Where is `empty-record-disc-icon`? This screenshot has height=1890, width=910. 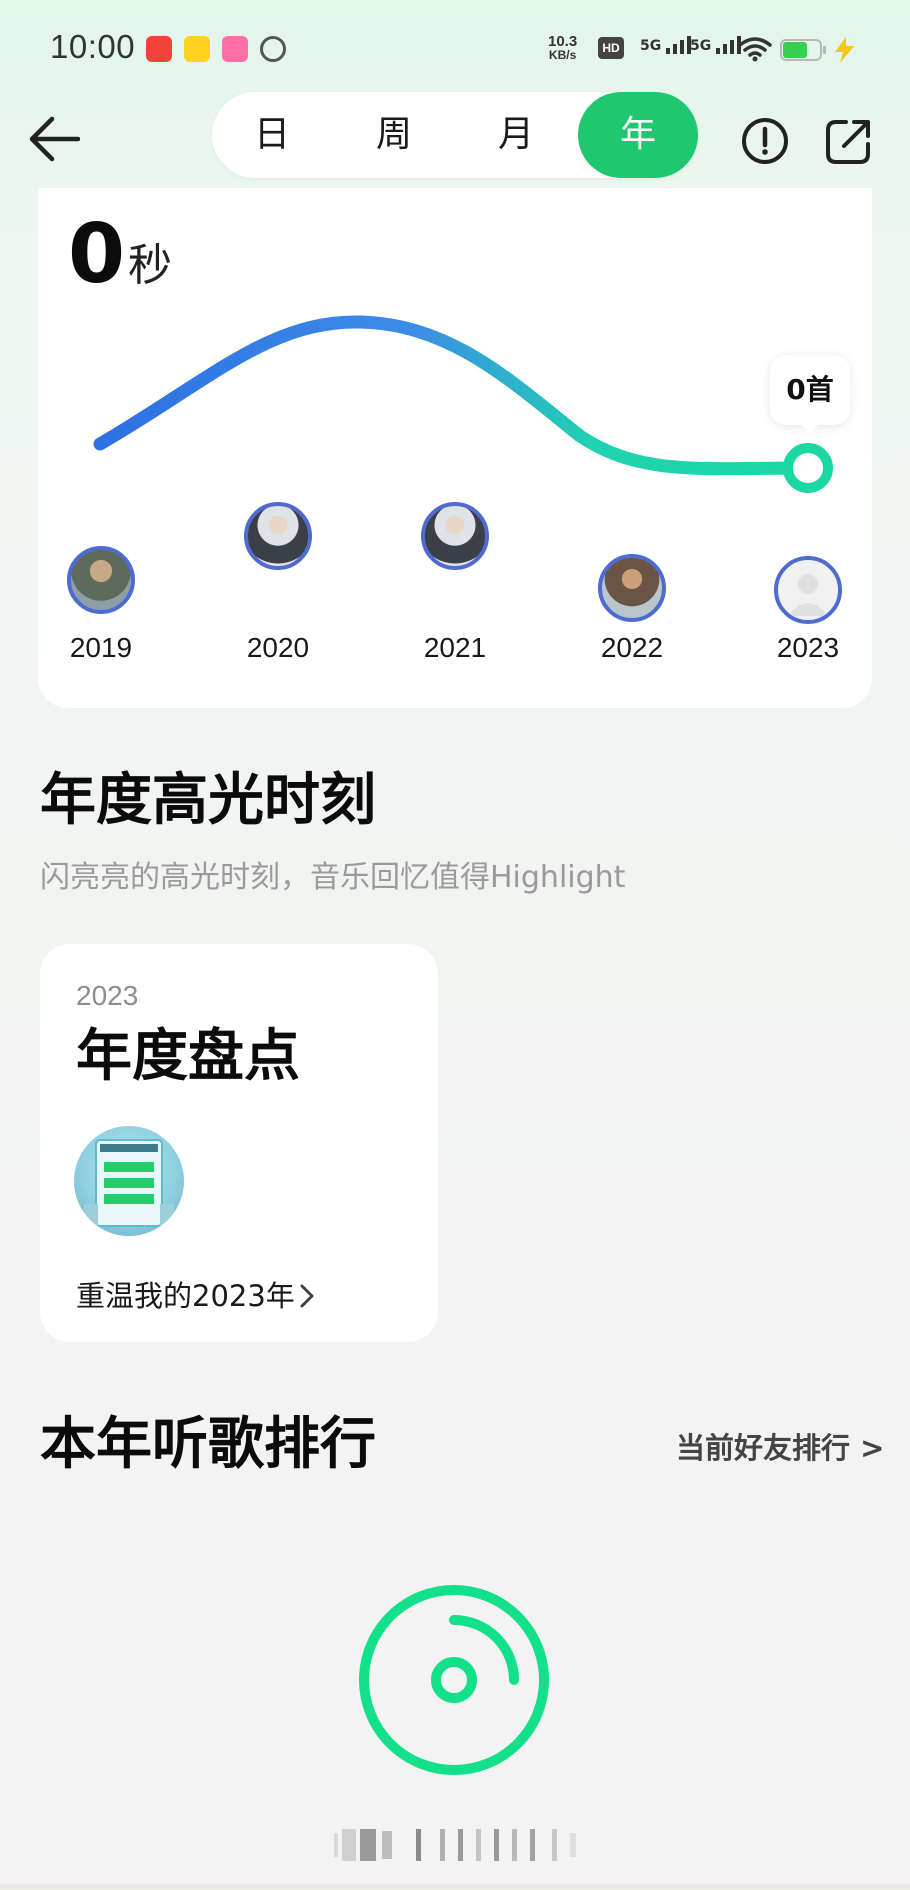
empty-record-disc-icon is located at coordinates (454, 1680).